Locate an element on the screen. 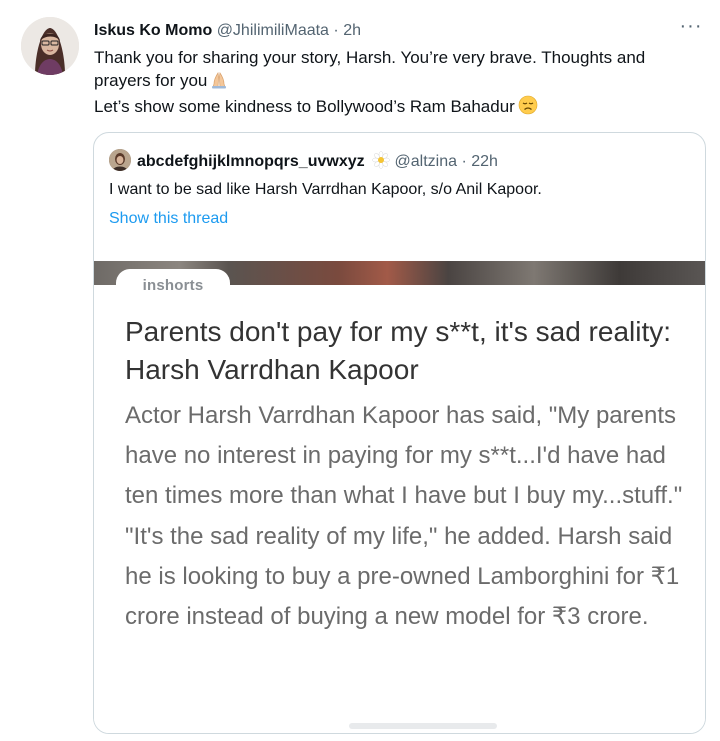 This screenshot has width=720, height=741. more-options-icon: ··· is located at coordinates (691, 28).